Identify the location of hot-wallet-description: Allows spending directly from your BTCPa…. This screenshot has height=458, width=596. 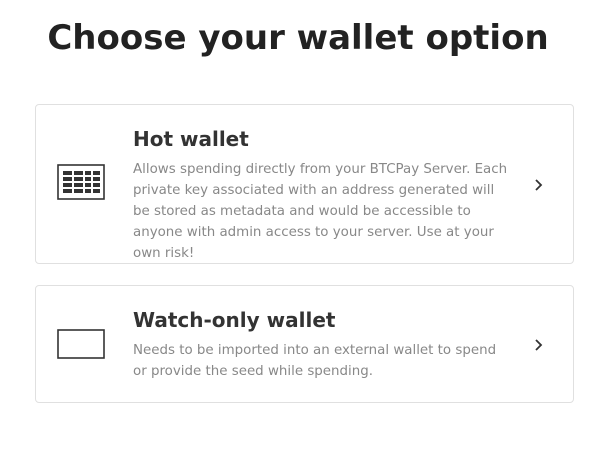
(320, 211).